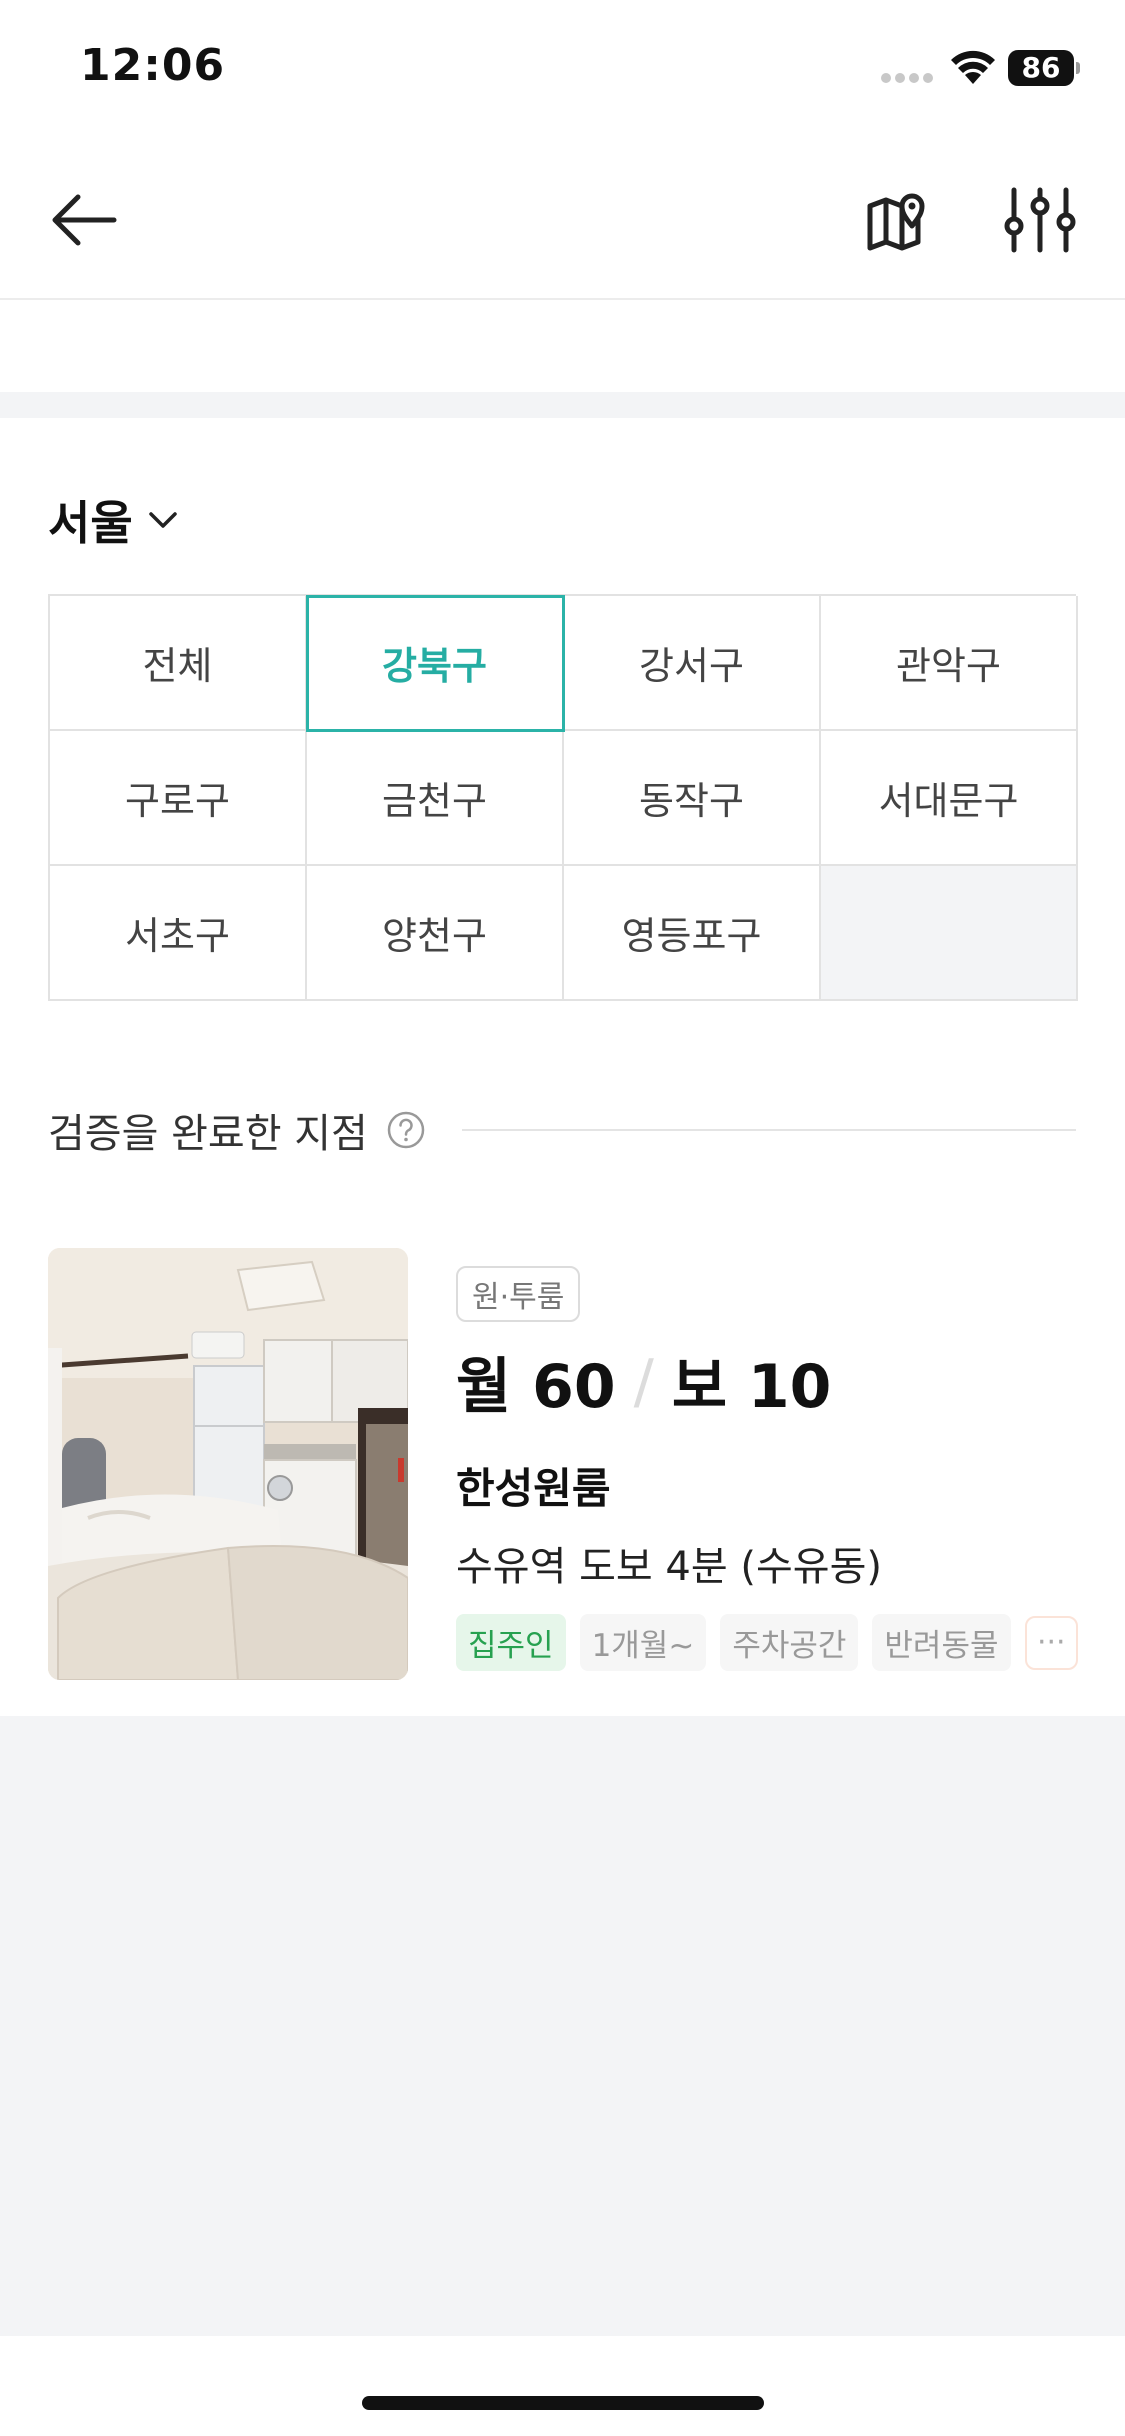 The width and height of the screenshot is (1125, 2436). What do you see at coordinates (1041, 68) in the screenshot?
I see `battery-level: 86` at bounding box center [1041, 68].